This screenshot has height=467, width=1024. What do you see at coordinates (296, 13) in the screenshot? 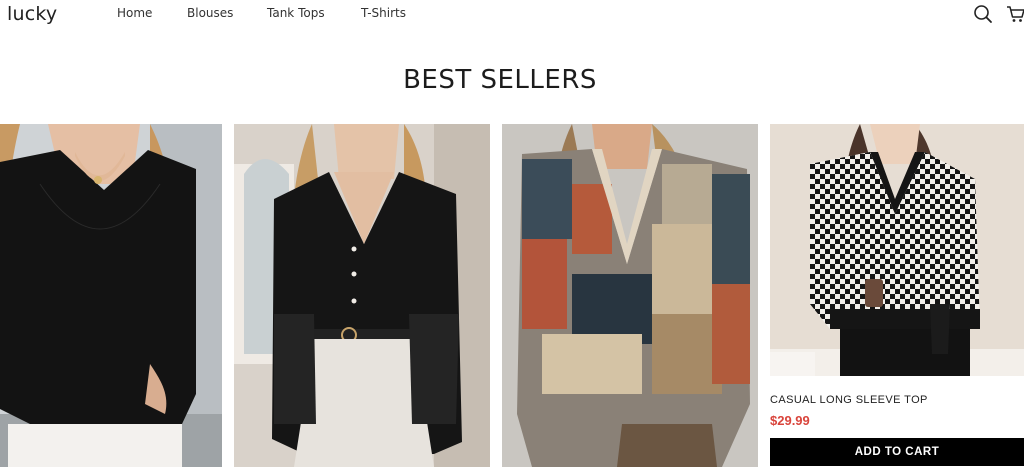
I see `nav-tank-tops: Tank Tops` at bounding box center [296, 13].